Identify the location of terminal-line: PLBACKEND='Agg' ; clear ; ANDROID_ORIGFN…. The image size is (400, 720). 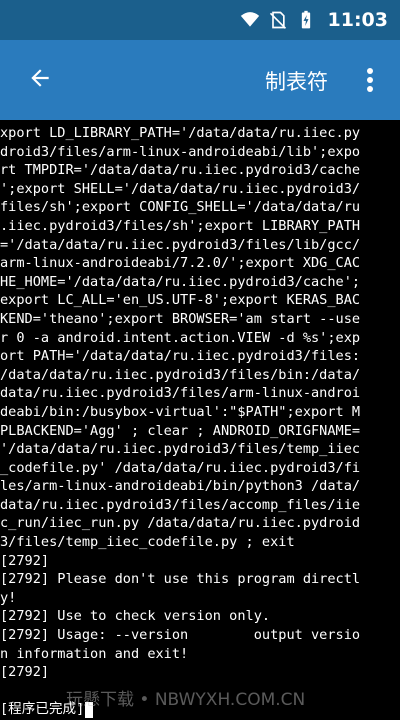
(180, 430).